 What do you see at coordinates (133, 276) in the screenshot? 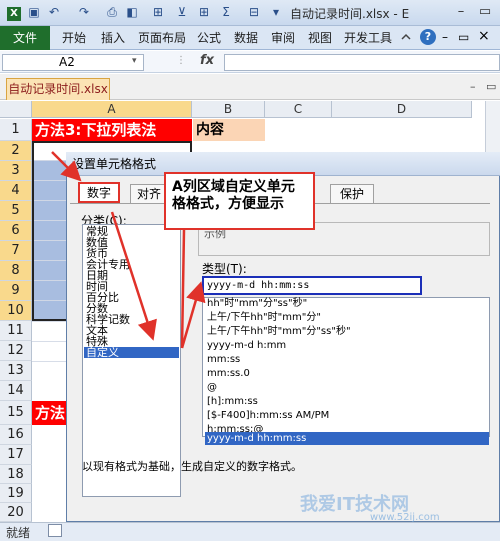
I see `arrow-to-custom-category` at bounding box center [133, 276].